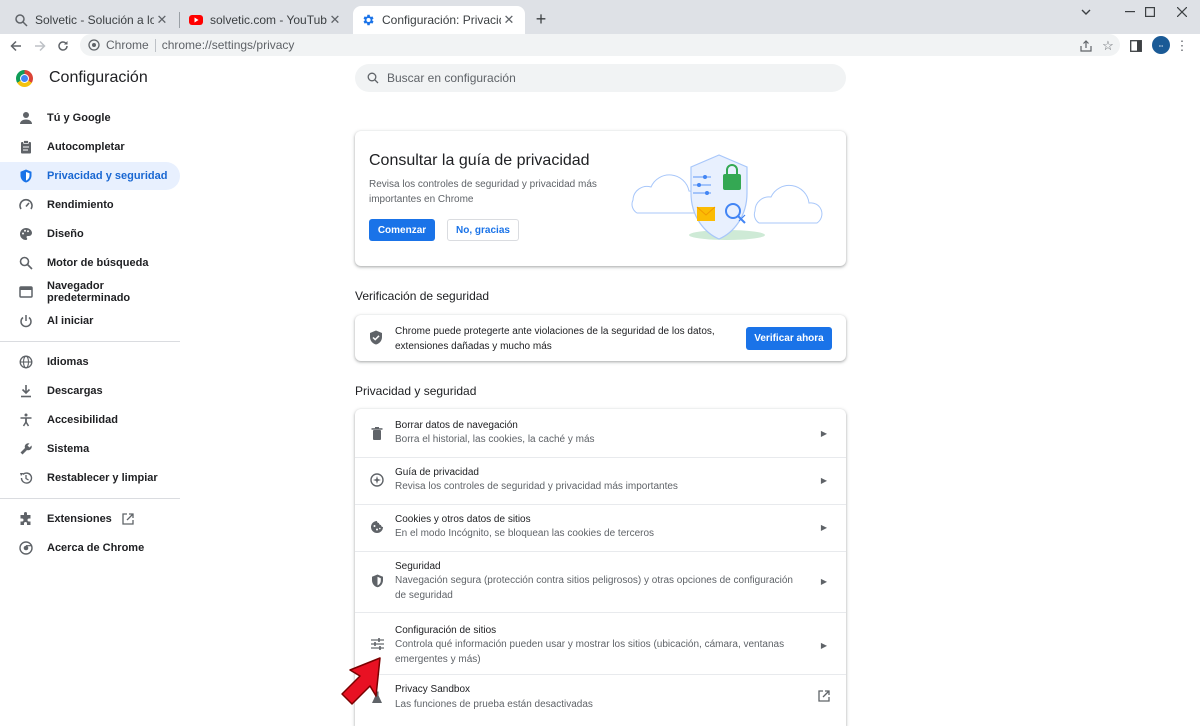 This screenshot has width=1200, height=726. What do you see at coordinates (377, 480) in the screenshot?
I see `compass-icon` at bounding box center [377, 480].